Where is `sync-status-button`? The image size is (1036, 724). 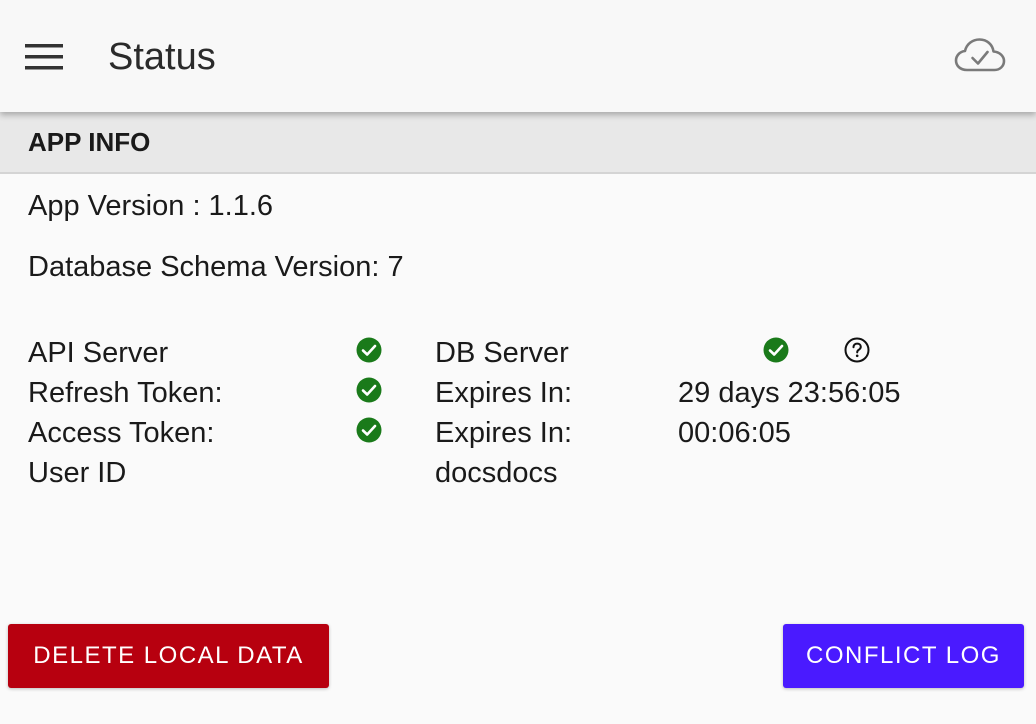
sync-status-button is located at coordinates (980, 57).